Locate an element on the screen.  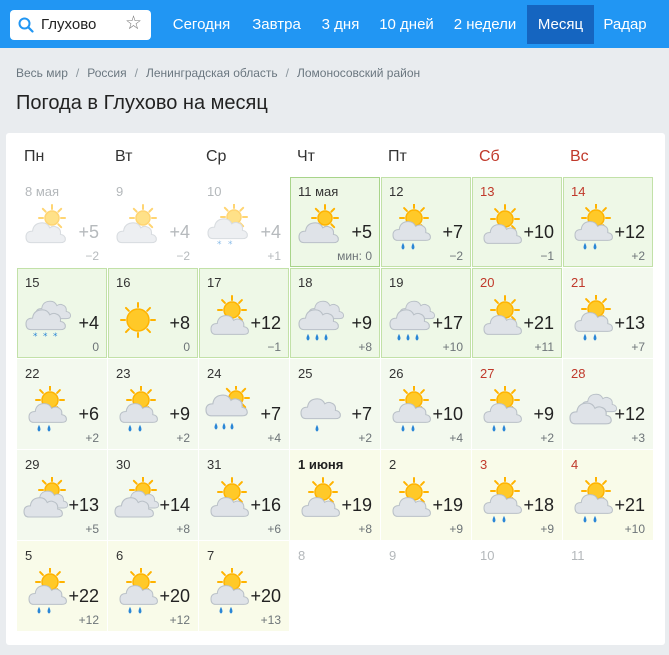
clouds-rain-icon is located at coordinates (411, 320).